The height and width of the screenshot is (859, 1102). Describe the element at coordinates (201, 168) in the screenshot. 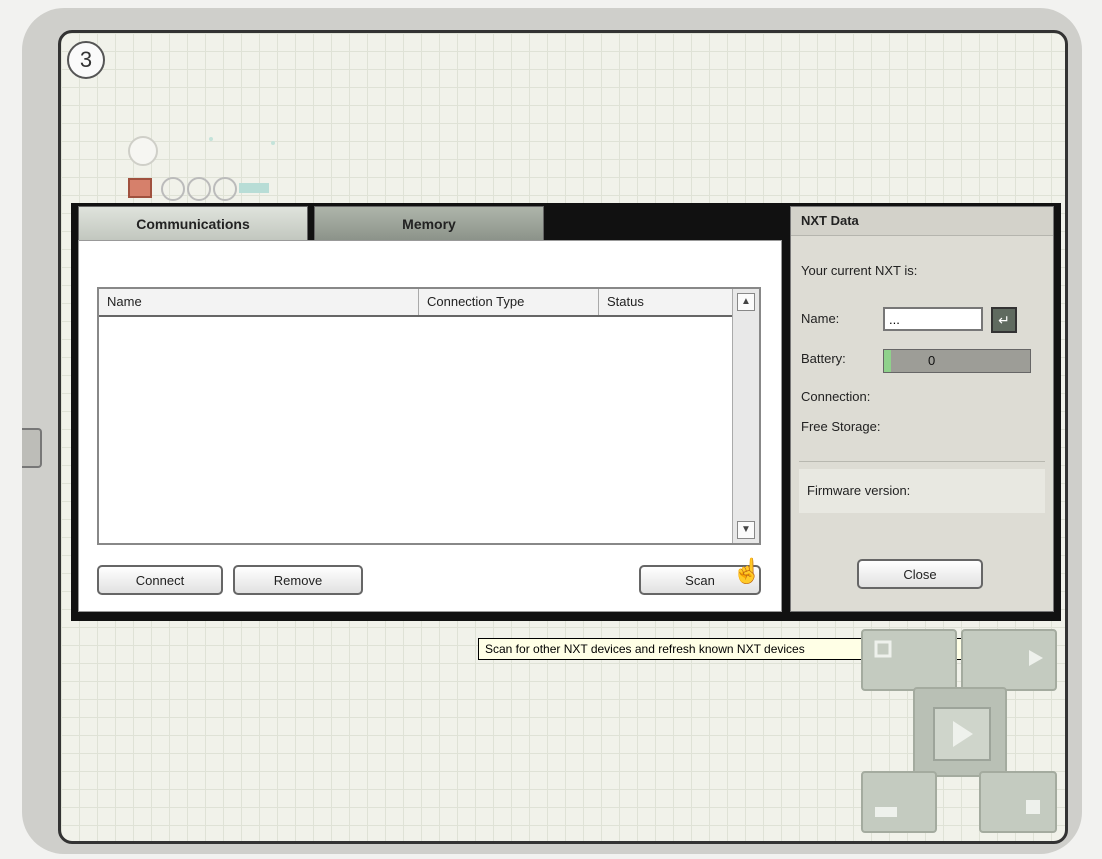

I see `program-start-icon` at that location.